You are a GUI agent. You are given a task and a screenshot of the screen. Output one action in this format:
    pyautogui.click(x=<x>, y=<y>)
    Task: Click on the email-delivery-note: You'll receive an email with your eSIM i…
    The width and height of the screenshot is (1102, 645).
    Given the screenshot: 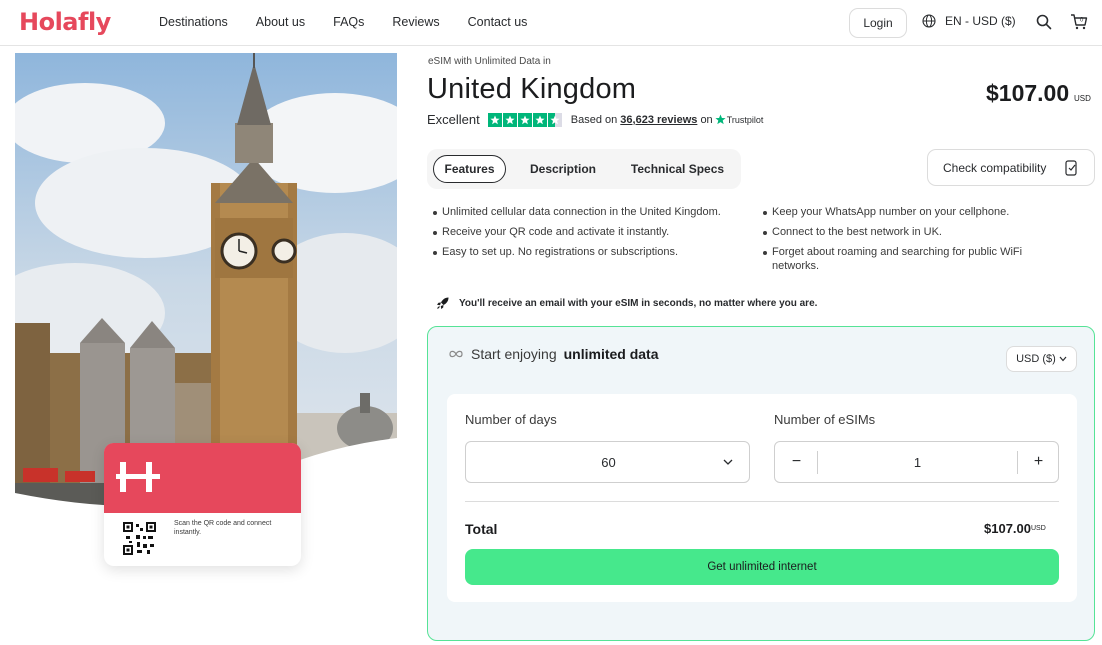 What is the action you would take?
    pyautogui.click(x=626, y=303)
    